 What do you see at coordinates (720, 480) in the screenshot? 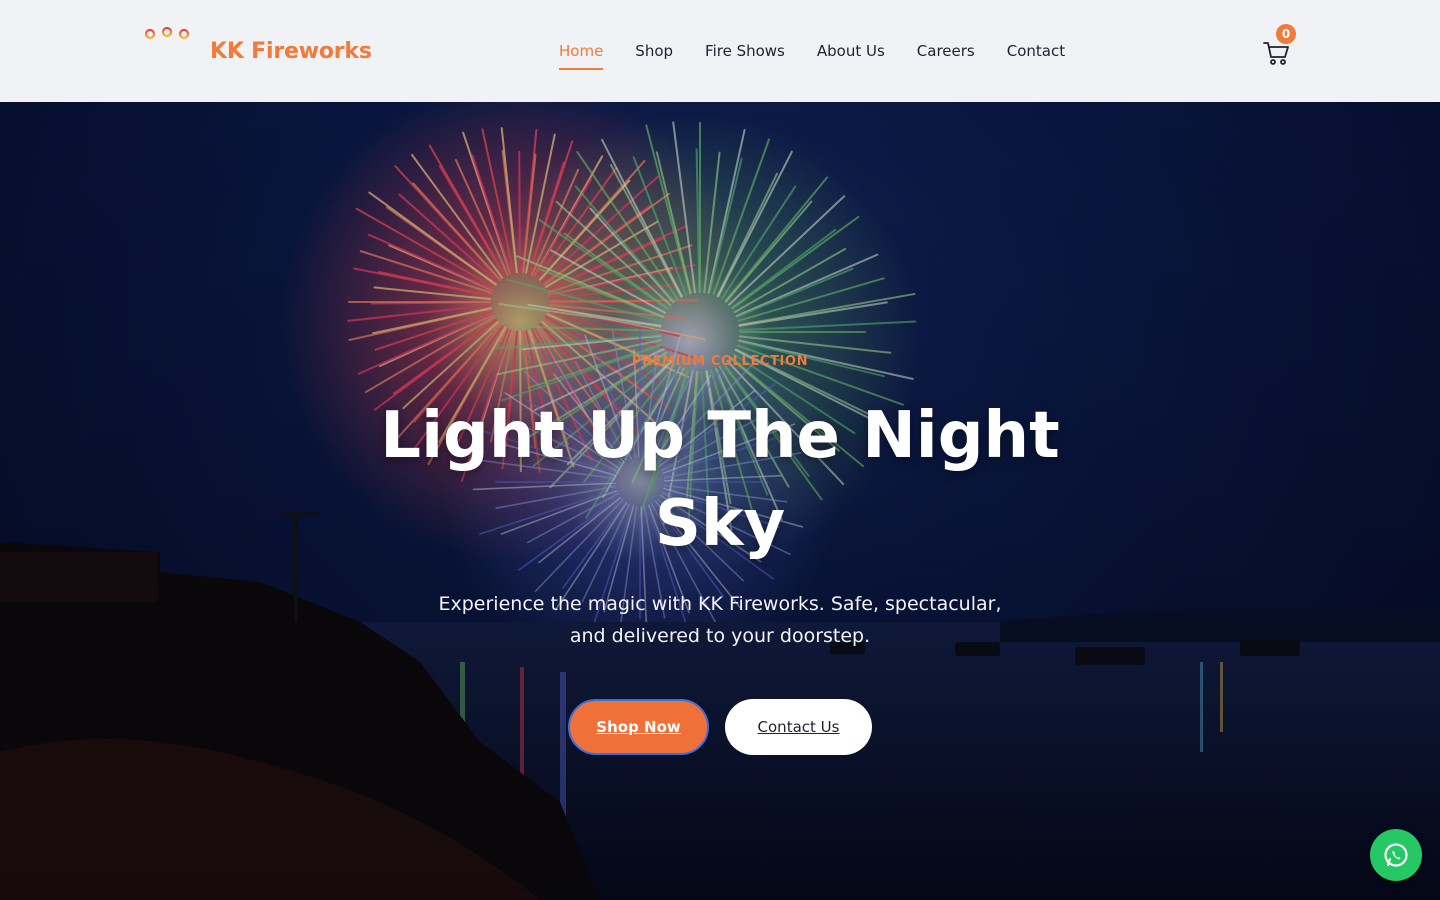
I see `hero-title: Light Up The Night Sky` at bounding box center [720, 480].